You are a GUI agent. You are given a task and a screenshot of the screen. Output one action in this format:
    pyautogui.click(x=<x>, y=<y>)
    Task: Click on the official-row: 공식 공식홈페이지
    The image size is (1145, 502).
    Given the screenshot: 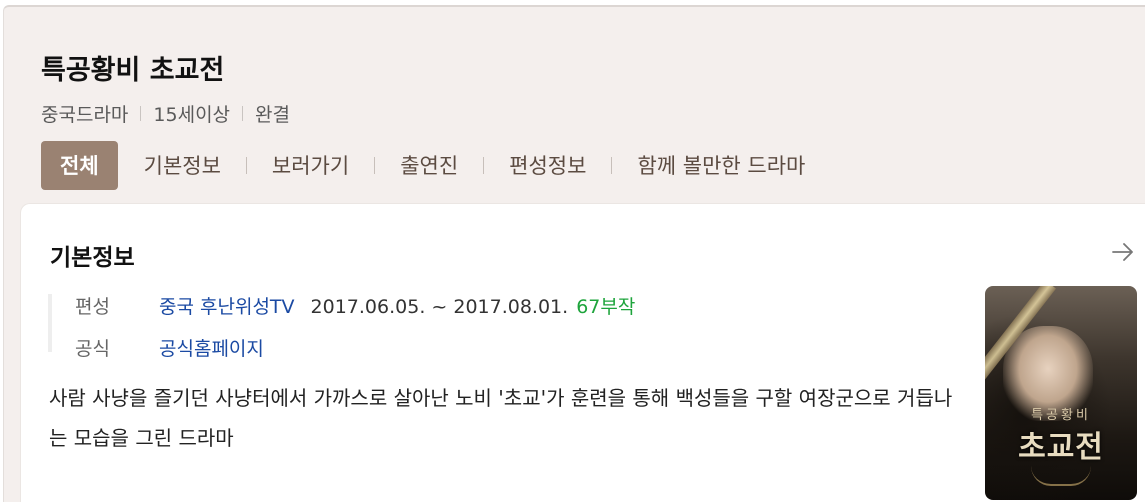 What is the action you would take?
    pyautogui.click(x=169, y=347)
    